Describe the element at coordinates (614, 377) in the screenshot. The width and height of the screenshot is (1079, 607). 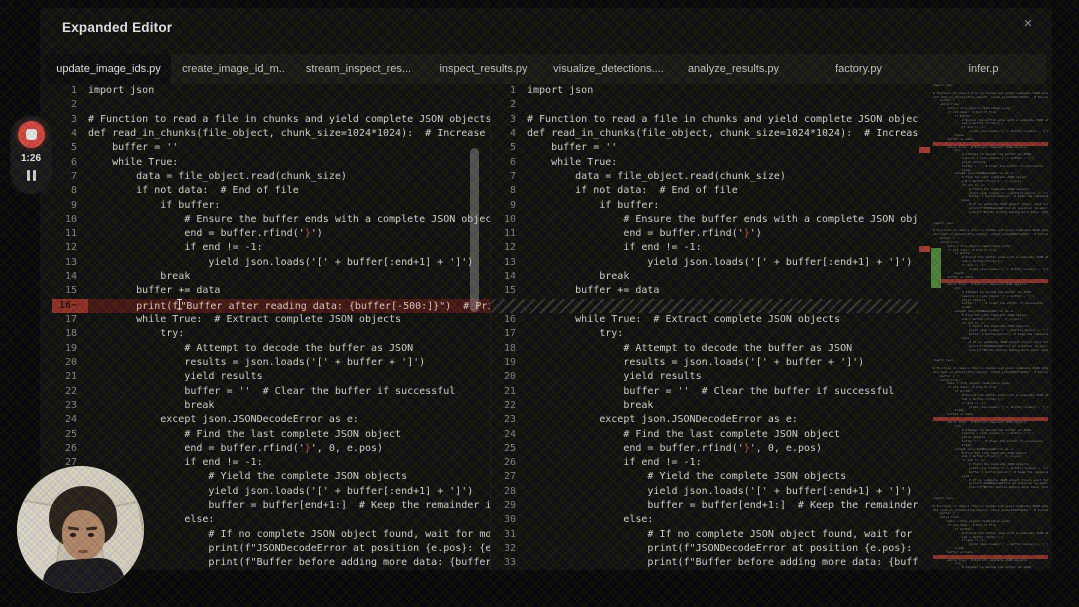
I see `line-text: yield results` at that location.